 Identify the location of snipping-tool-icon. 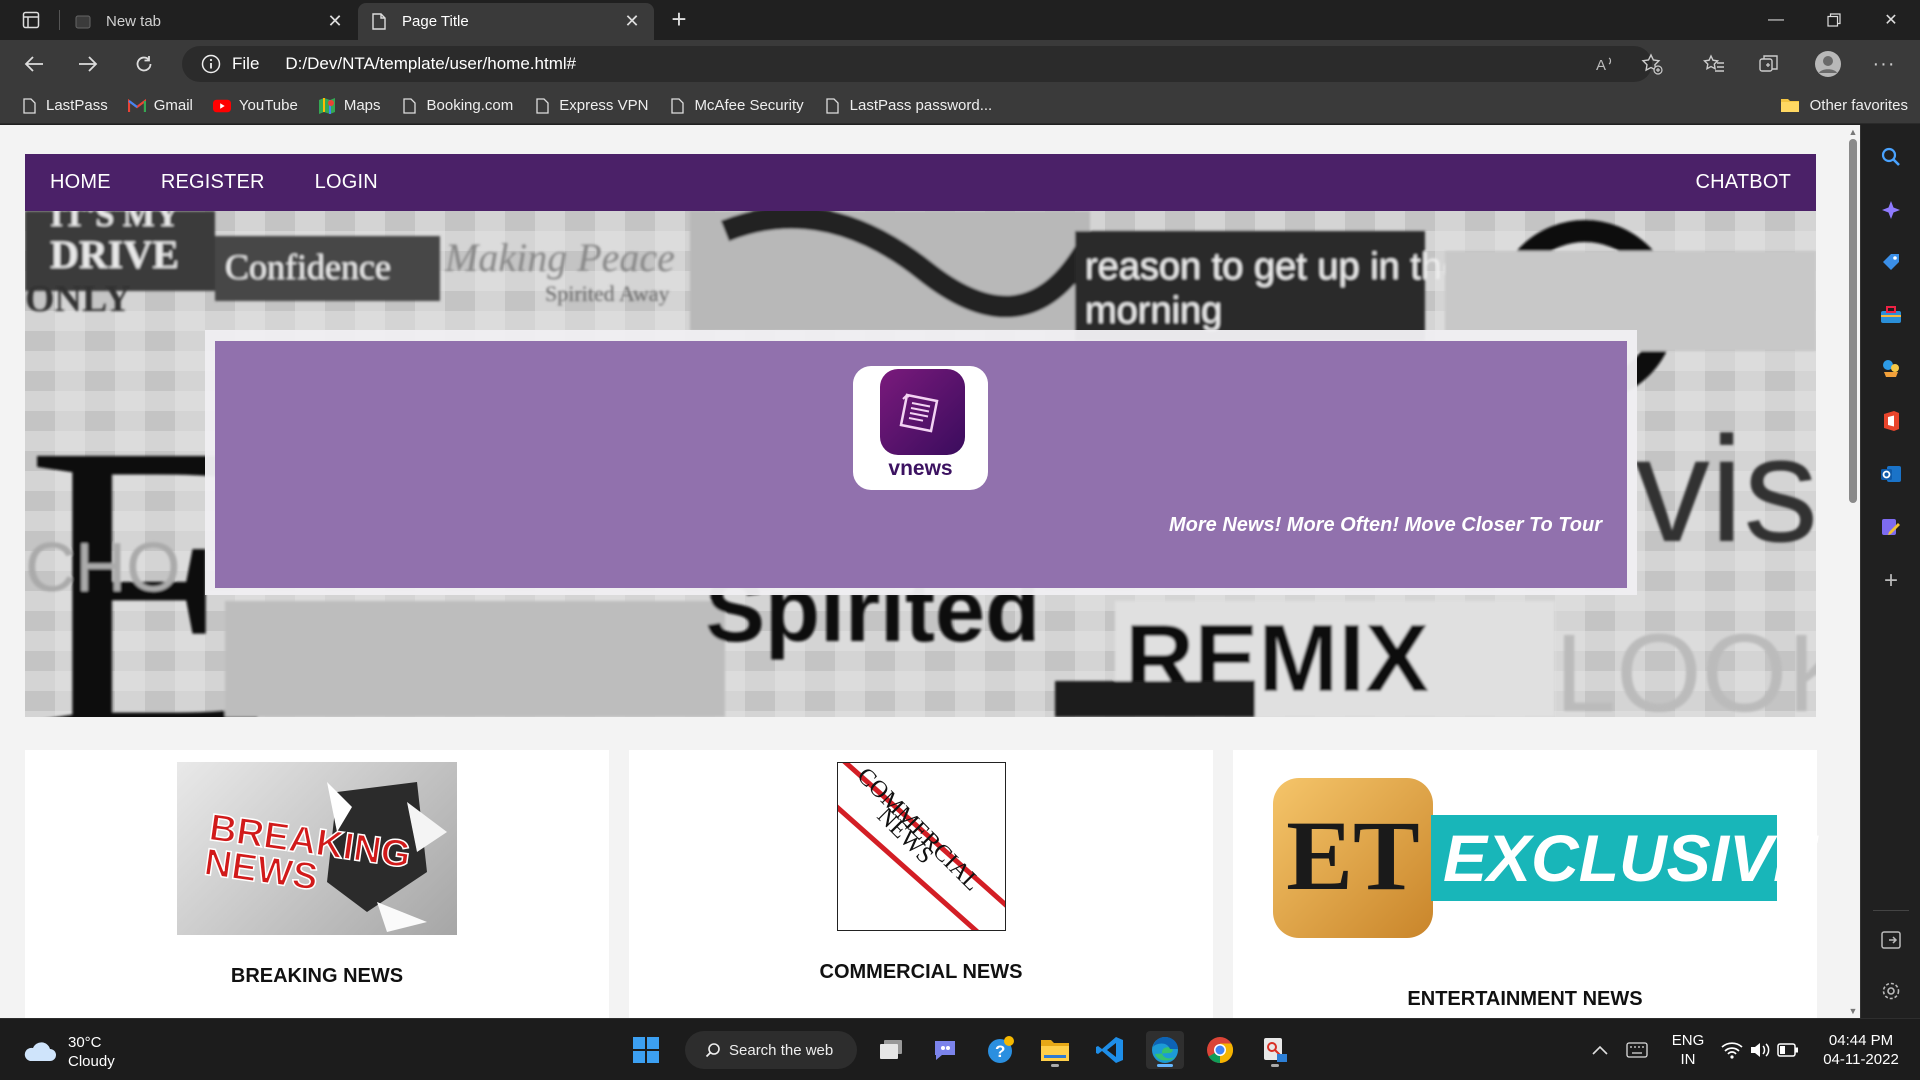
(1275, 1050).